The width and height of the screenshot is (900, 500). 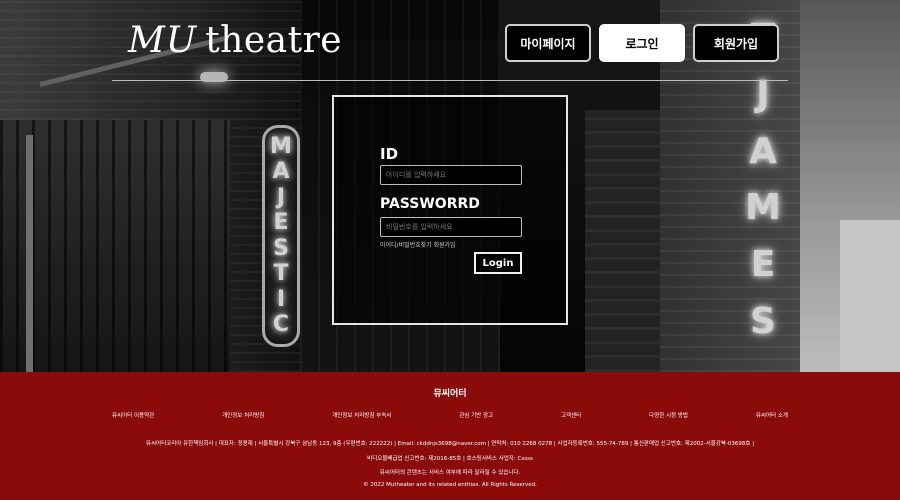 I want to click on id-input, so click(x=451, y=175).